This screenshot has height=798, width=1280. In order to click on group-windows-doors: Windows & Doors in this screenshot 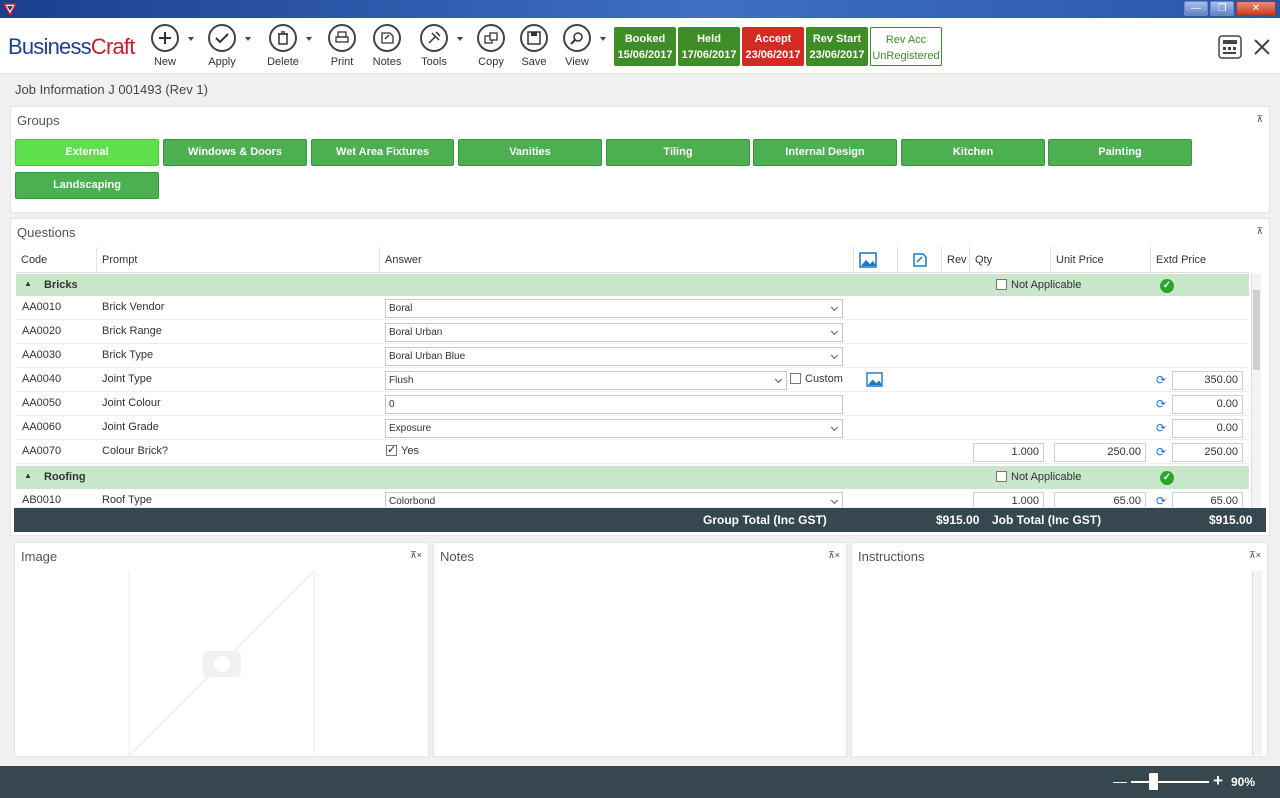, I will do `click(235, 152)`.